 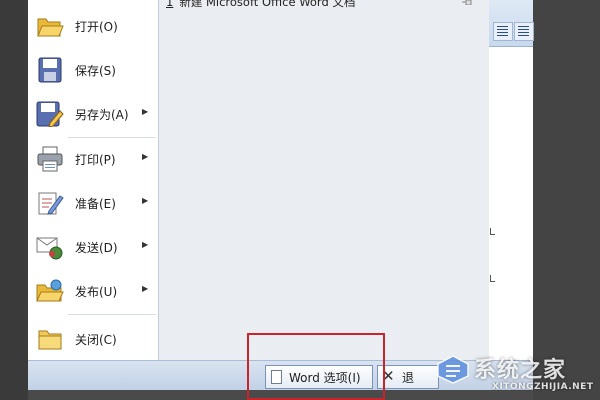 I want to click on align-left-button, so click(x=503, y=31).